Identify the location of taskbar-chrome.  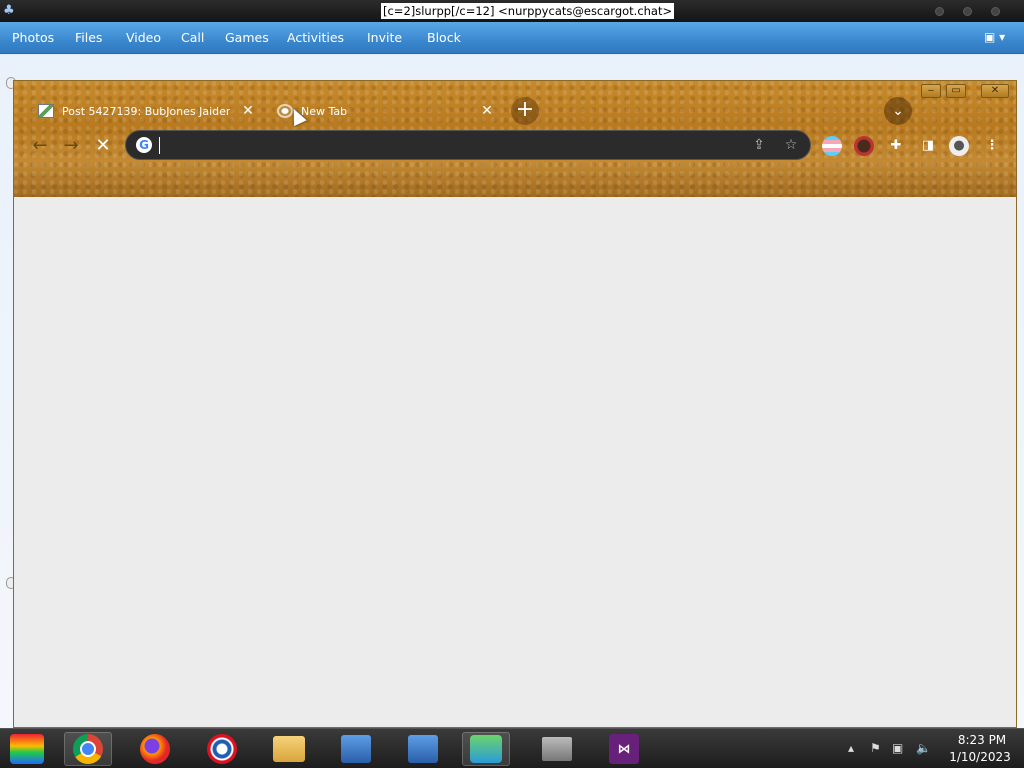
(88, 749).